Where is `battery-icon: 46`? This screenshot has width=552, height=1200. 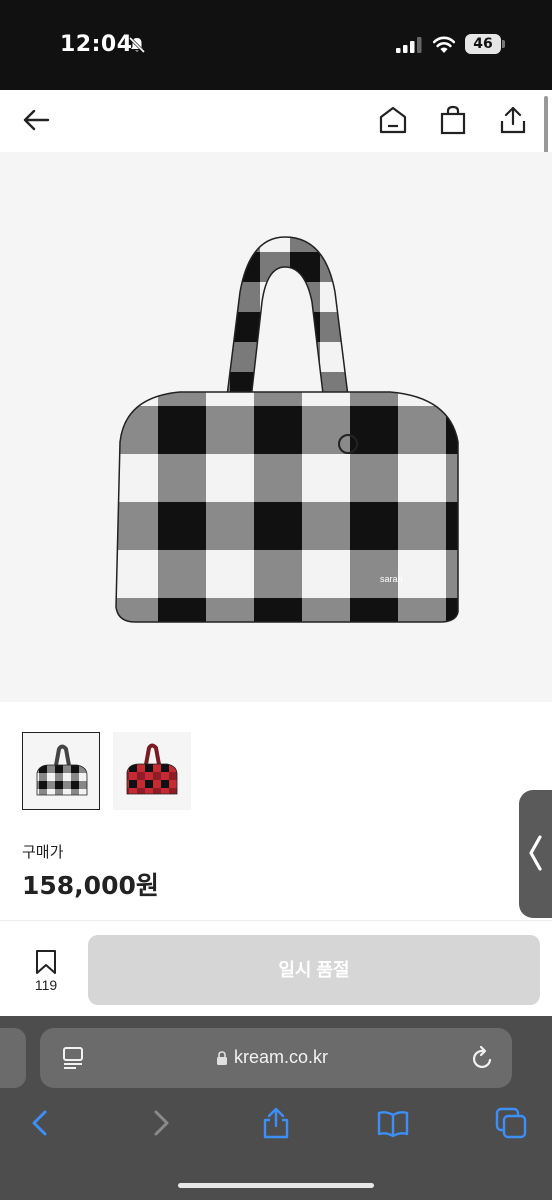
battery-icon: 46 is located at coordinates (483, 44).